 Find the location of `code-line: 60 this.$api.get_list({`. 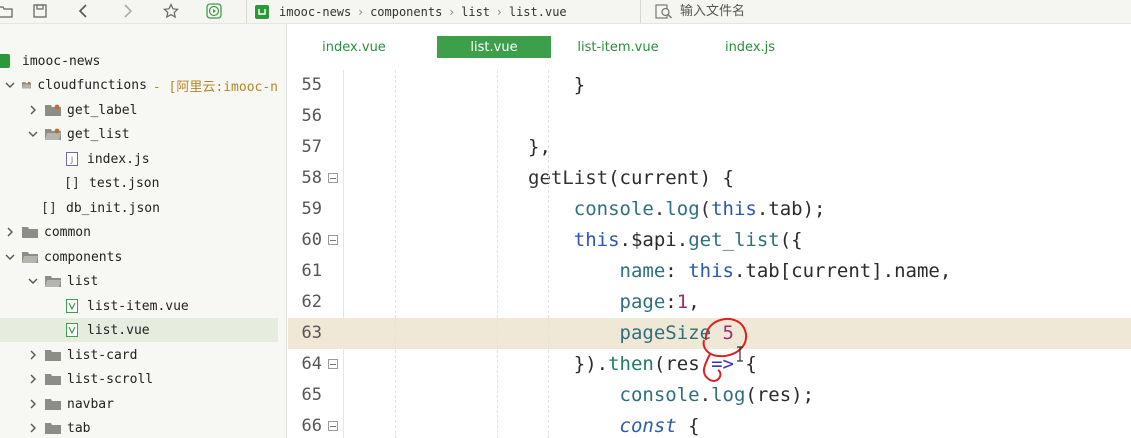

code-line: 60 this.$api.get_list({ is located at coordinates (709, 240).